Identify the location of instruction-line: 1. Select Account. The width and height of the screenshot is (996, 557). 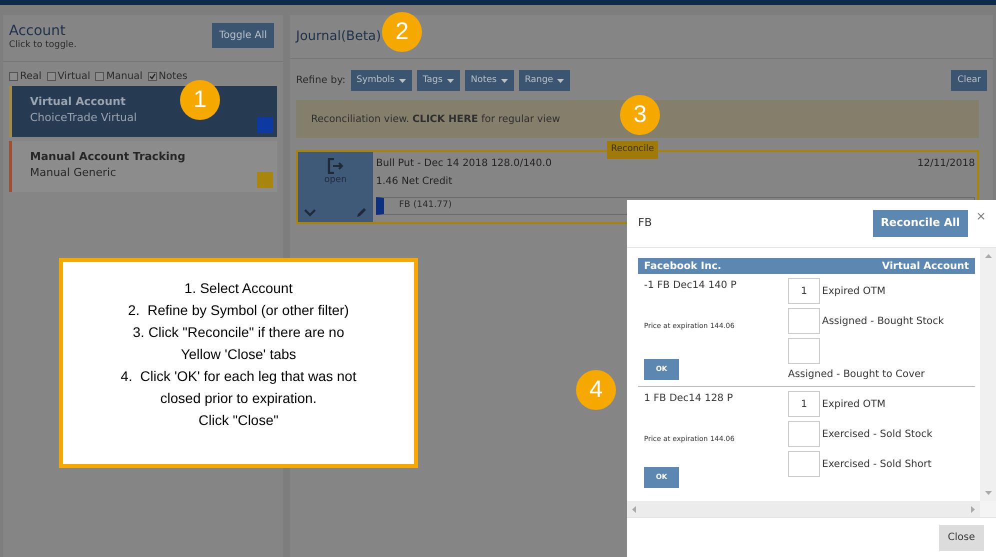
(238, 288).